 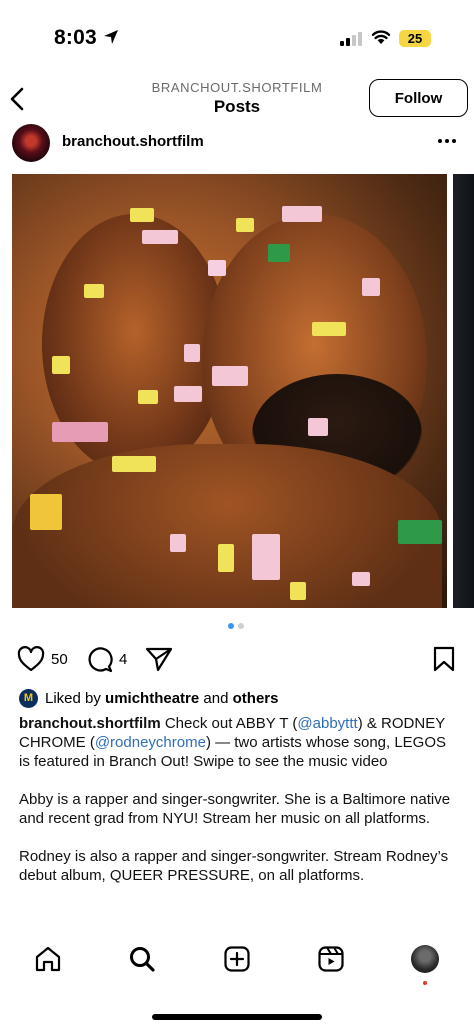 What do you see at coordinates (133, 141) in the screenshot?
I see `post-username: branchout.shortfilm` at bounding box center [133, 141].